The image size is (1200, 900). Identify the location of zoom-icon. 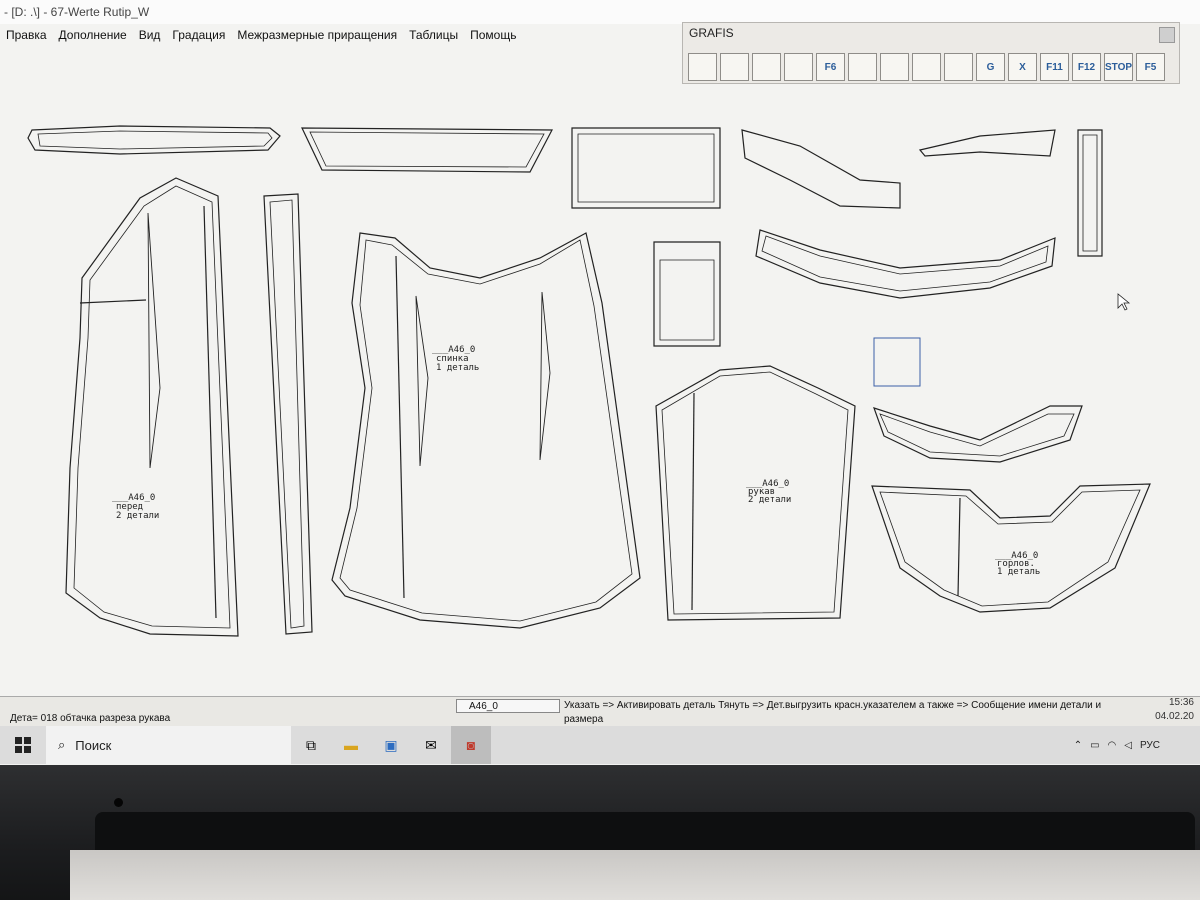
(798, 67).